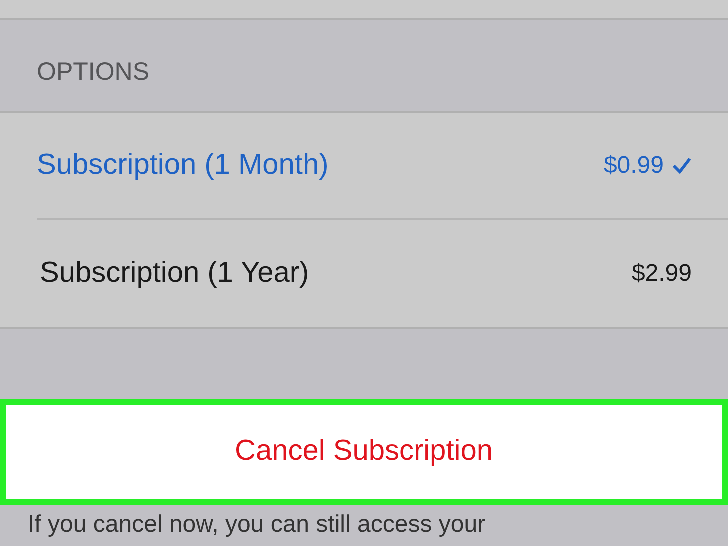  What do you see at coordinates (93, 72) in the screenshot?
I see `section-header: OPTIONS` at bounding box center [93, 72].